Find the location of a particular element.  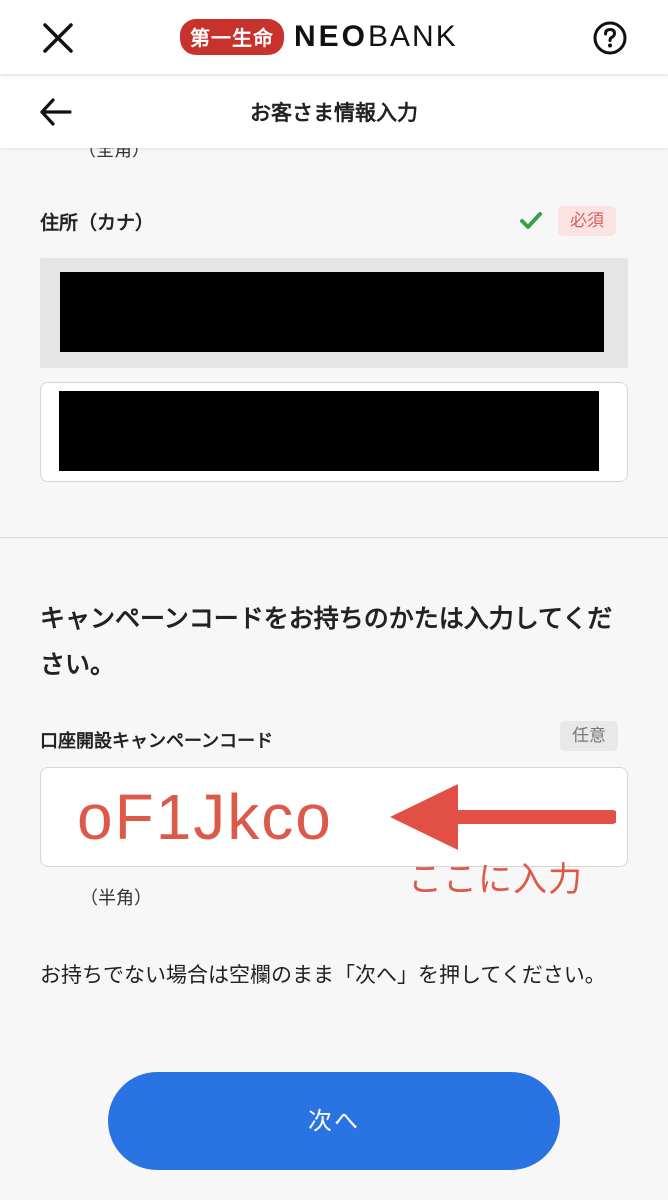

campaign-code-value: oF1Jkco is located at coordinates (205, 817).